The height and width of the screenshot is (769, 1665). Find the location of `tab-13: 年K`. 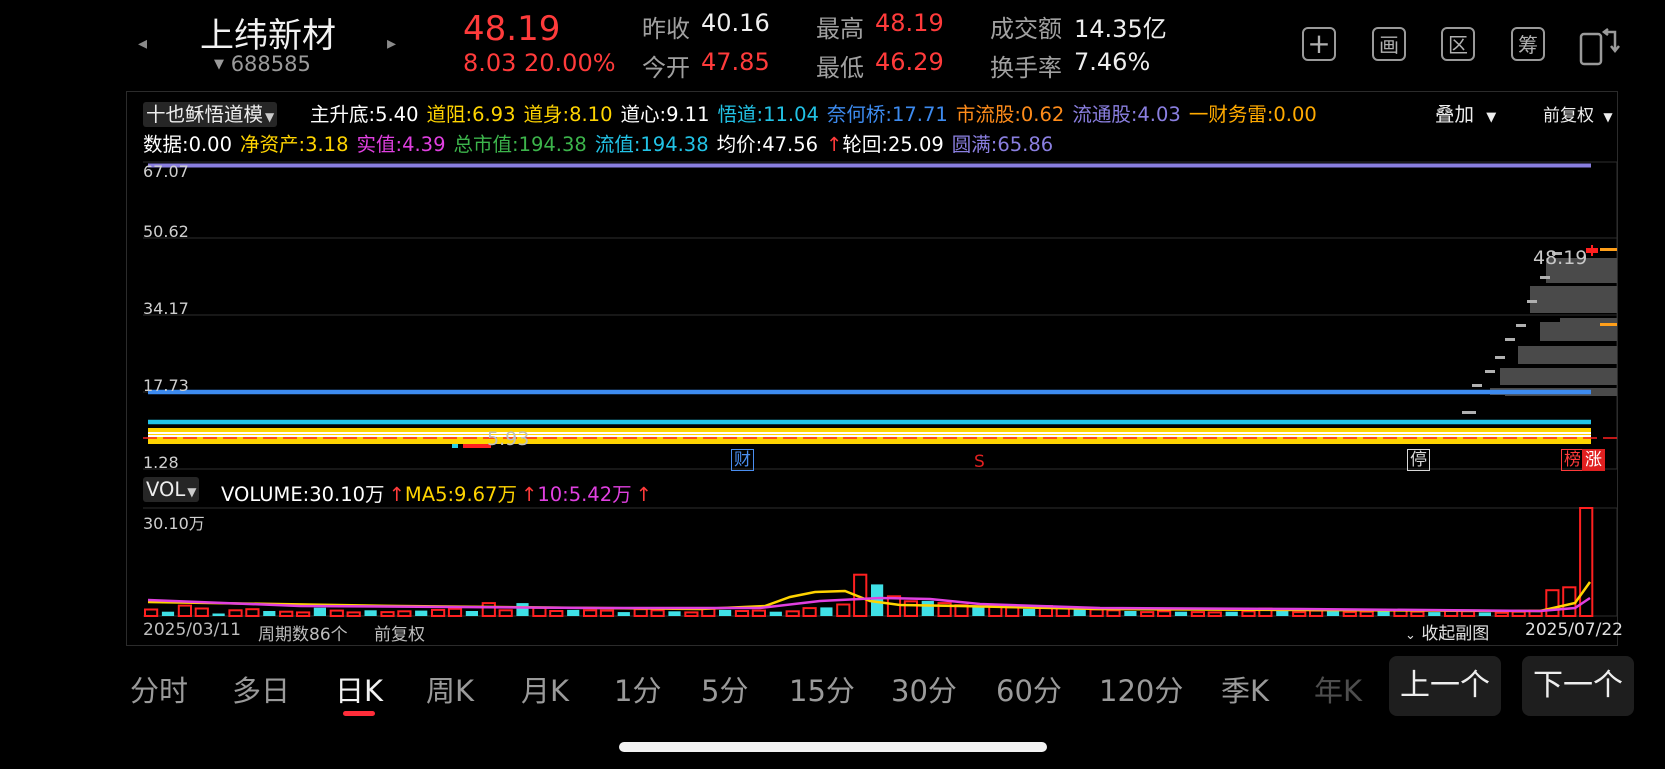

tab-13: 年K is located at coordinates (1338, 689).